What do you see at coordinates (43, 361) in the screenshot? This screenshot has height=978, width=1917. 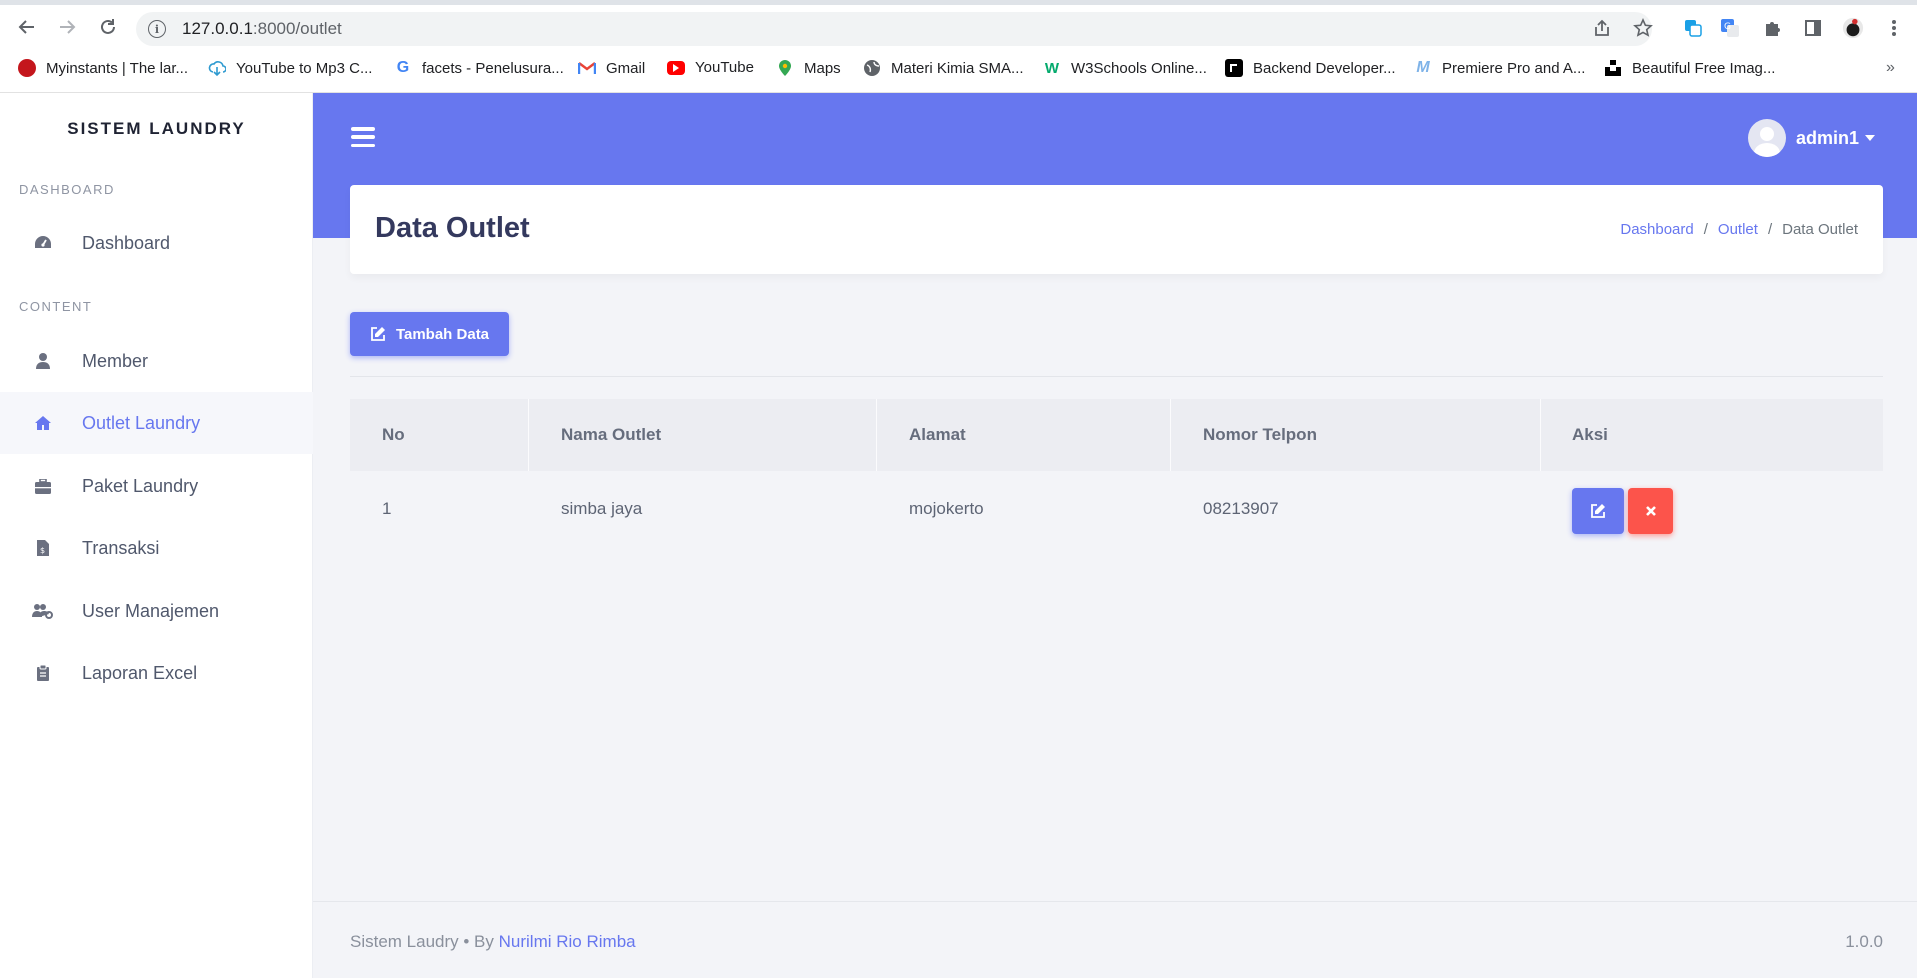 I see `user-icon` at bounding box center [43, 361].